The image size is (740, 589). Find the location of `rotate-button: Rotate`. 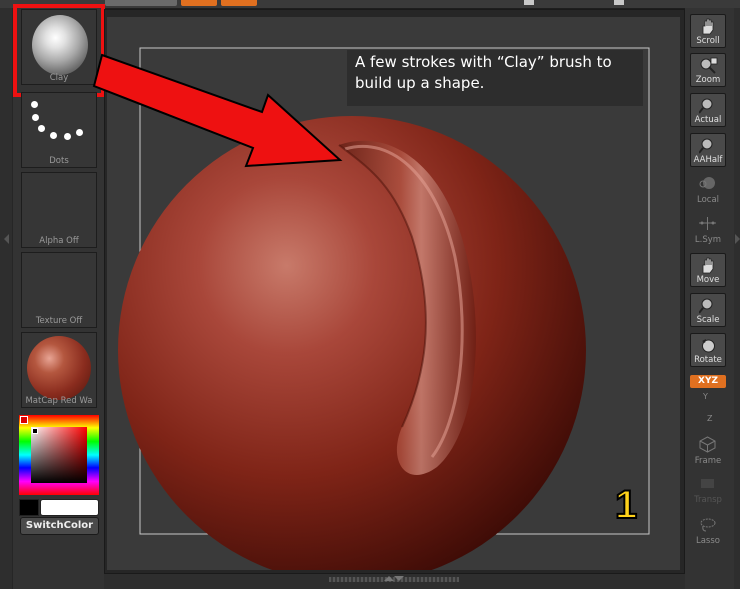

rotate-button: Rotate is located at coordinates (708, 350).